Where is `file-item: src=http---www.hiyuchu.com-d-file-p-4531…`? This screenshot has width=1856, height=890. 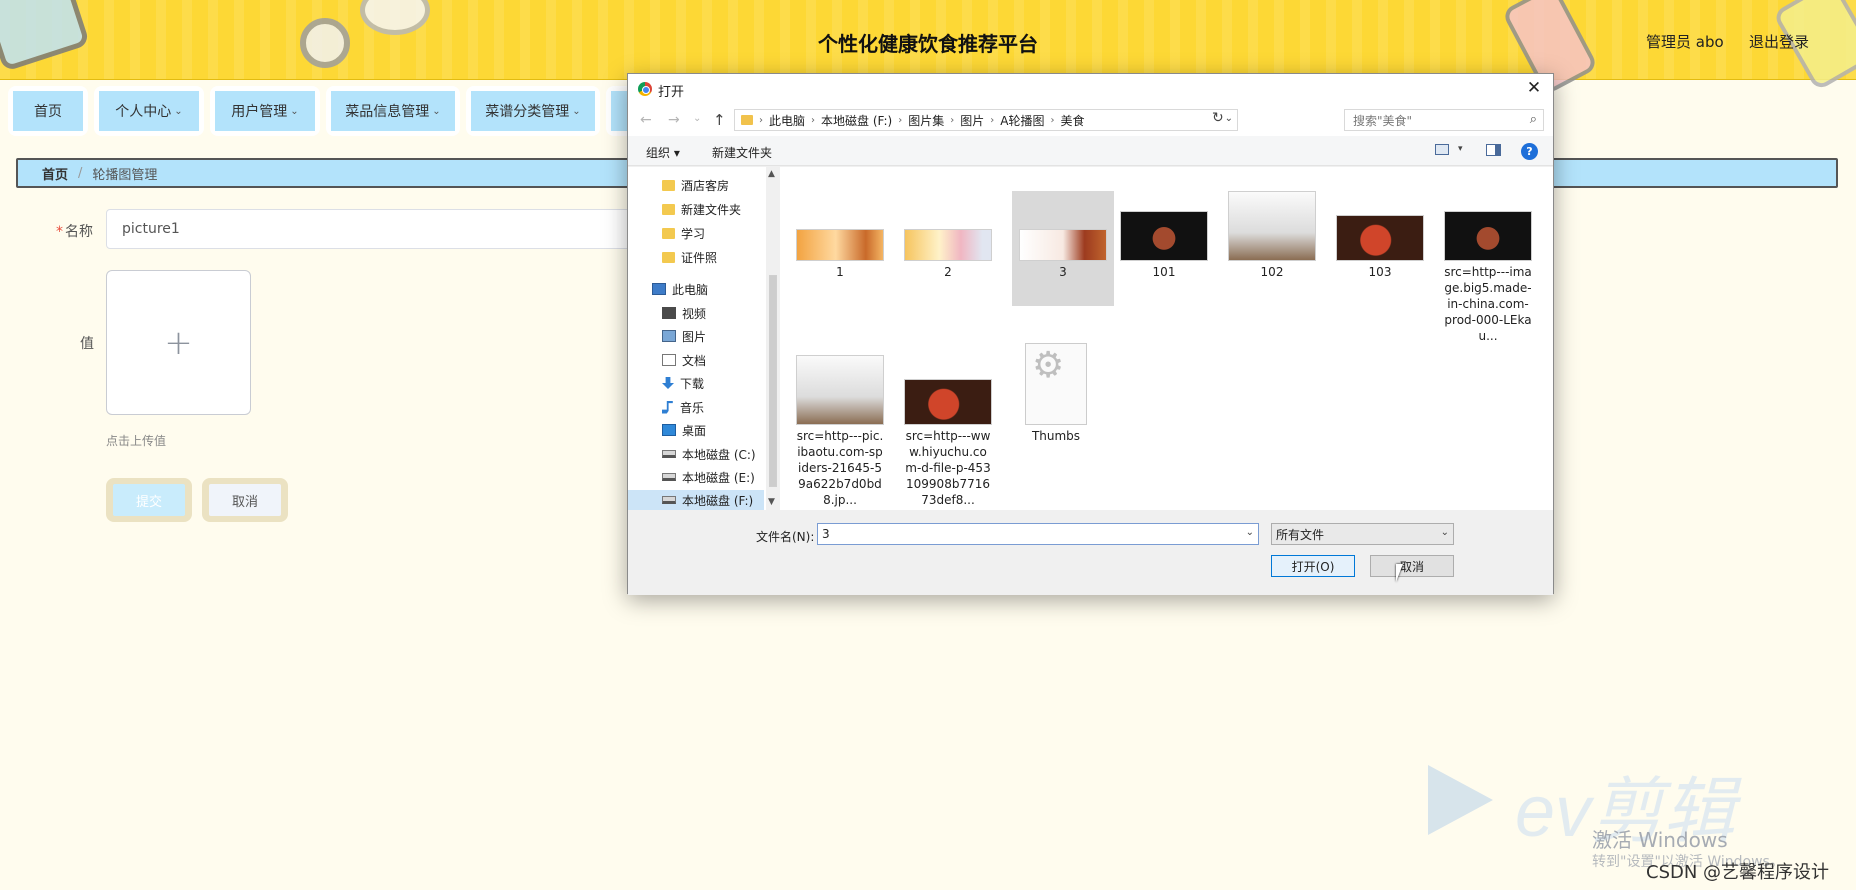 file-item: src=http---www.hiyuchu.com-d-file-p-4531… is located at coordinates (948, 431).